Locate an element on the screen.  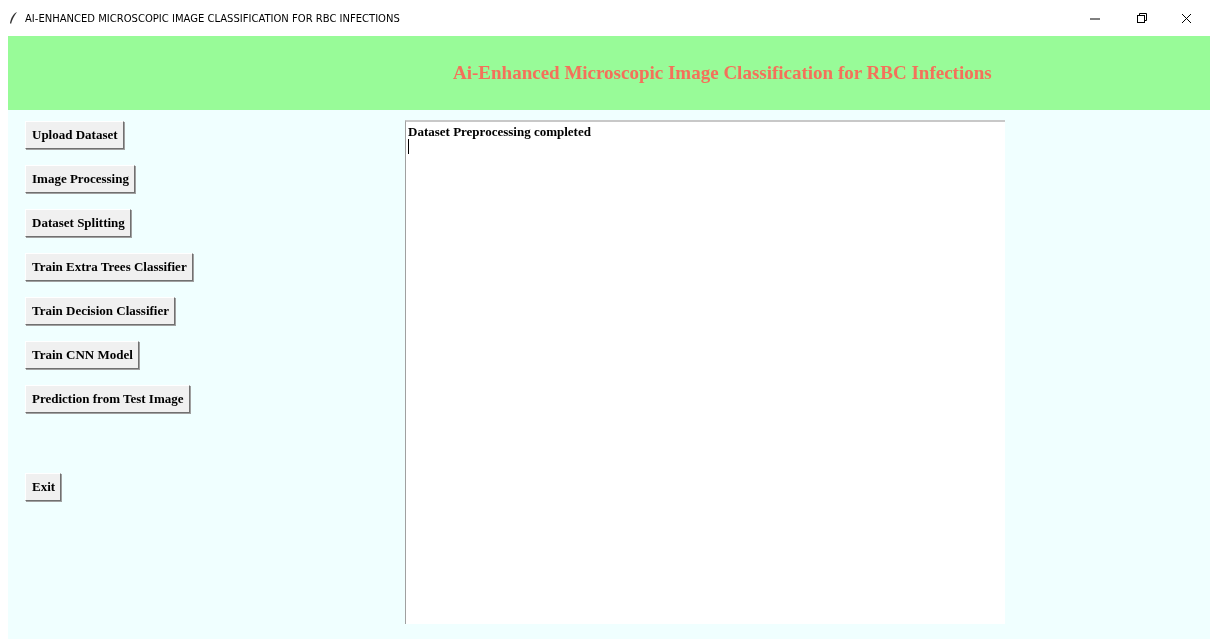
action-button: Train Extra Trees Classifier is located at coordinates (109, 267).